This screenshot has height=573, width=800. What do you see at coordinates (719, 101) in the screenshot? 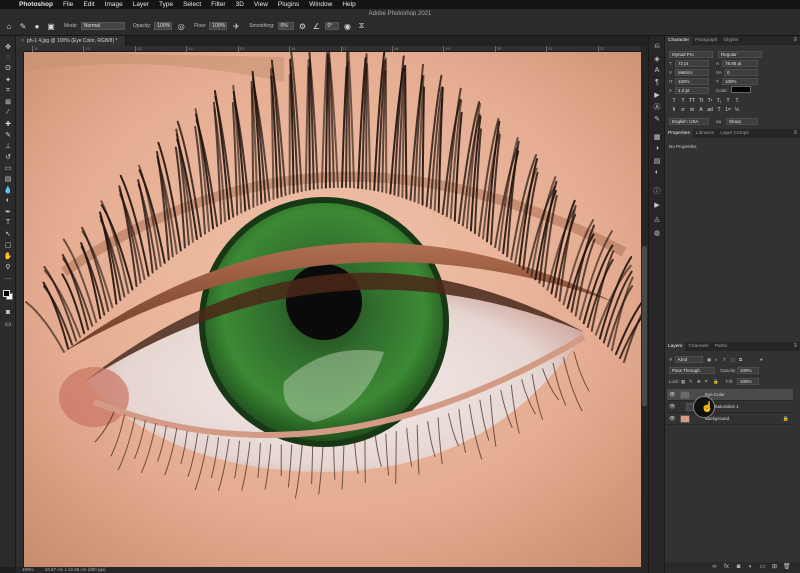
I see `subscript-button: T₁` at bounding box center [719, 101].